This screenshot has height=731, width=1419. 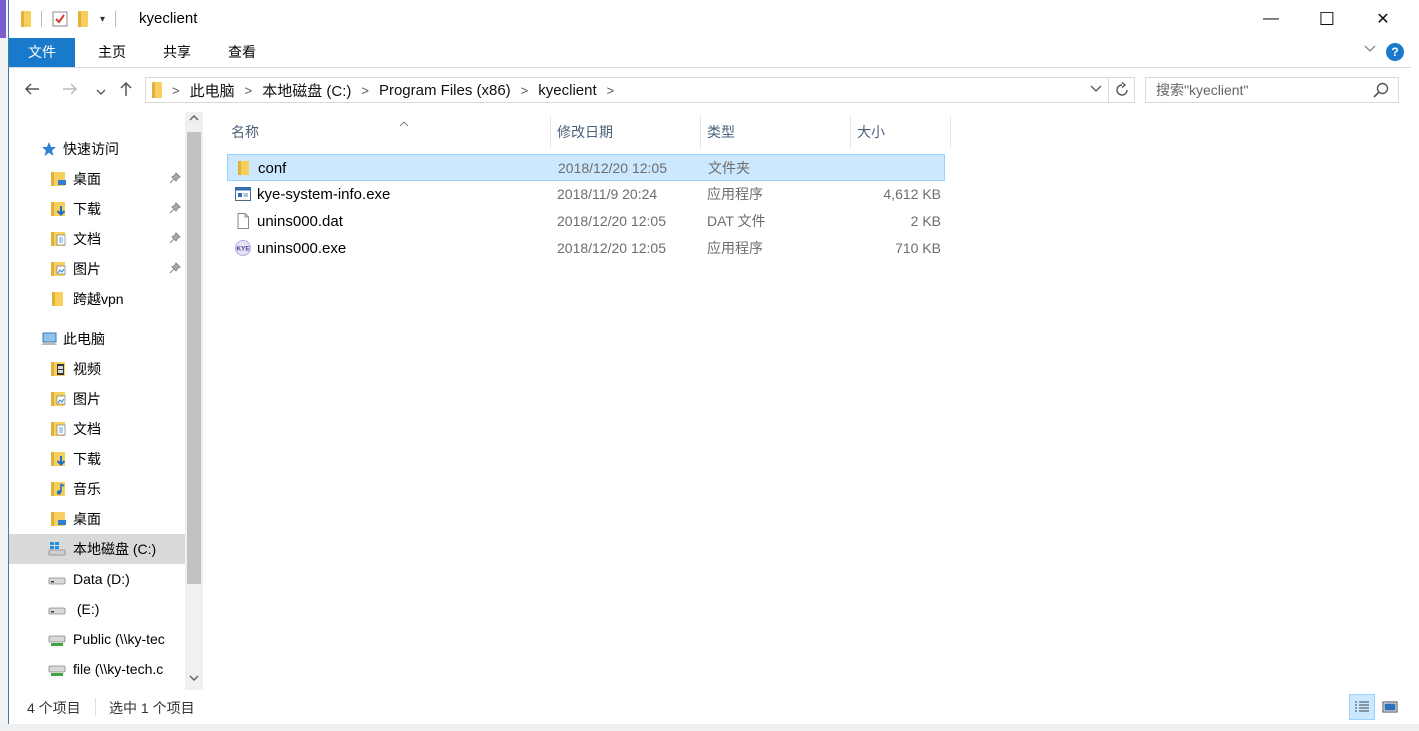 I want to click on chevron-down-icon, so click(x=101, y=92).